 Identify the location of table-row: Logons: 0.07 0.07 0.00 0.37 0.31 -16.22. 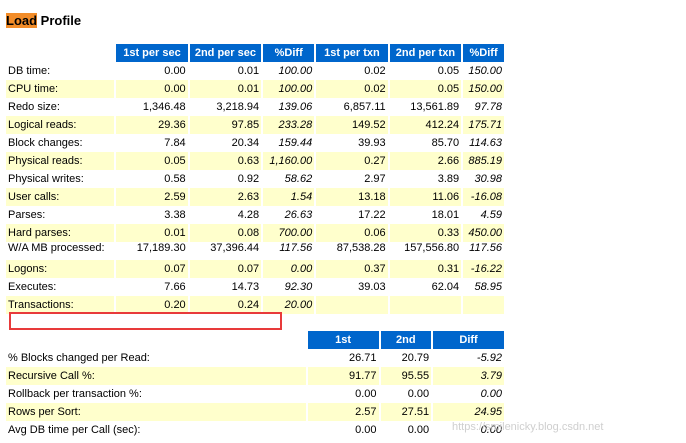
(255, 269).